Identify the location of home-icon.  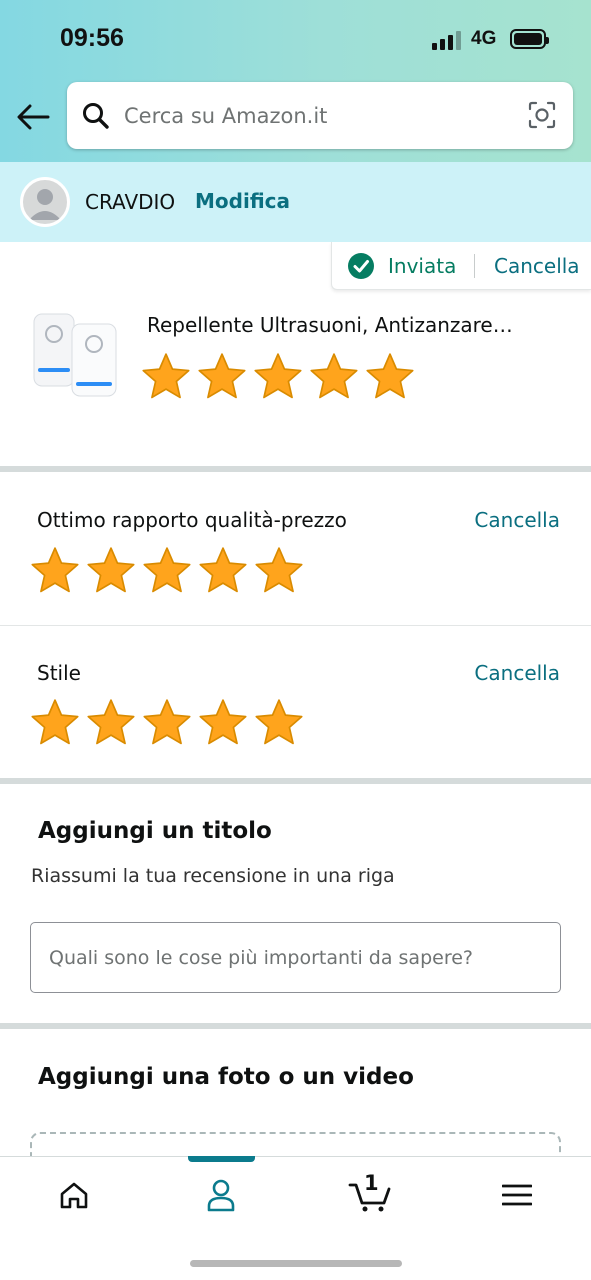
(74, 1195).